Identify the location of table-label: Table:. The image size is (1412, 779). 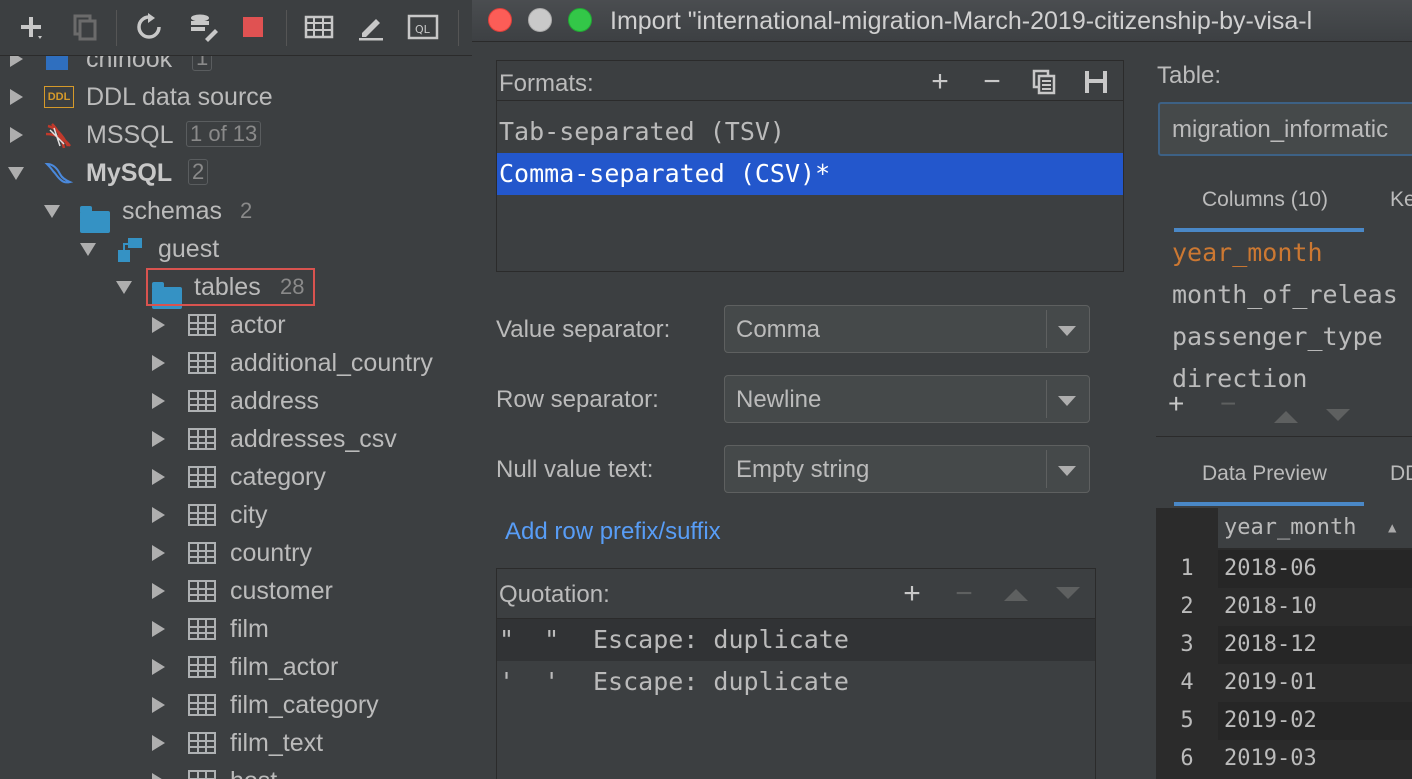
(1189, 75).